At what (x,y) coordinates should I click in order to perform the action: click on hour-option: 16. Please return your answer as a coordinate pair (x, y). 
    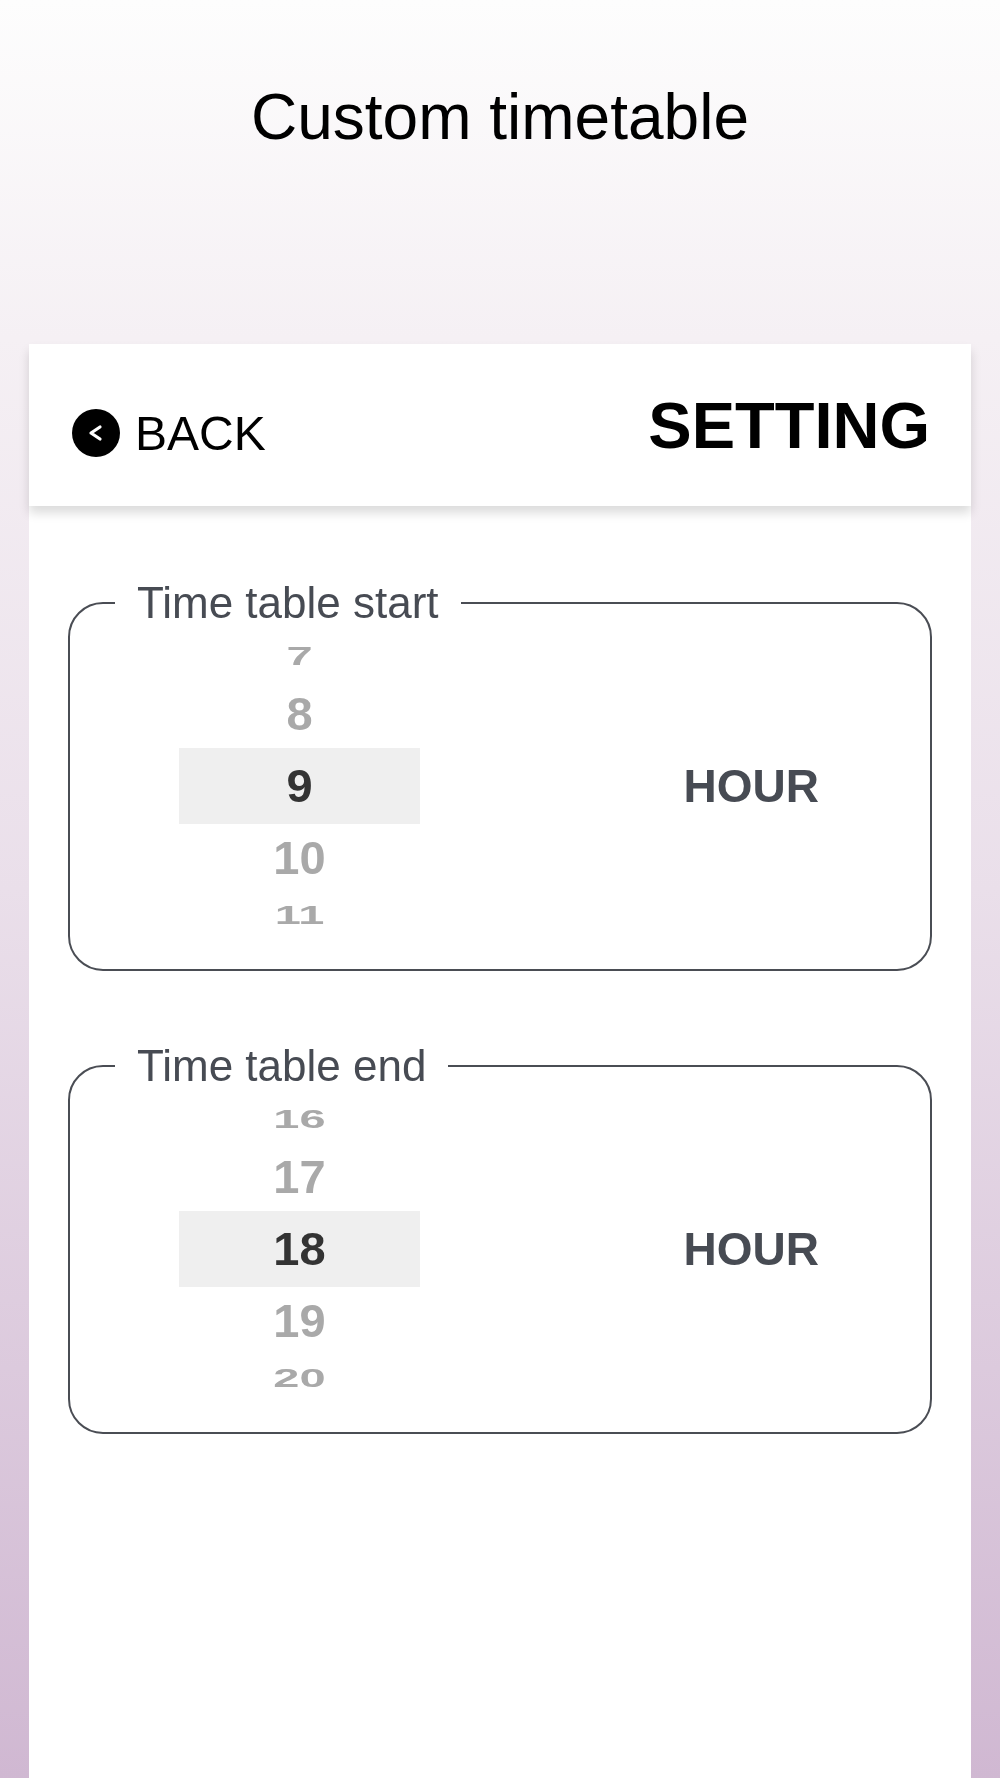
    Looking at the image, I should click on (299, 1119).